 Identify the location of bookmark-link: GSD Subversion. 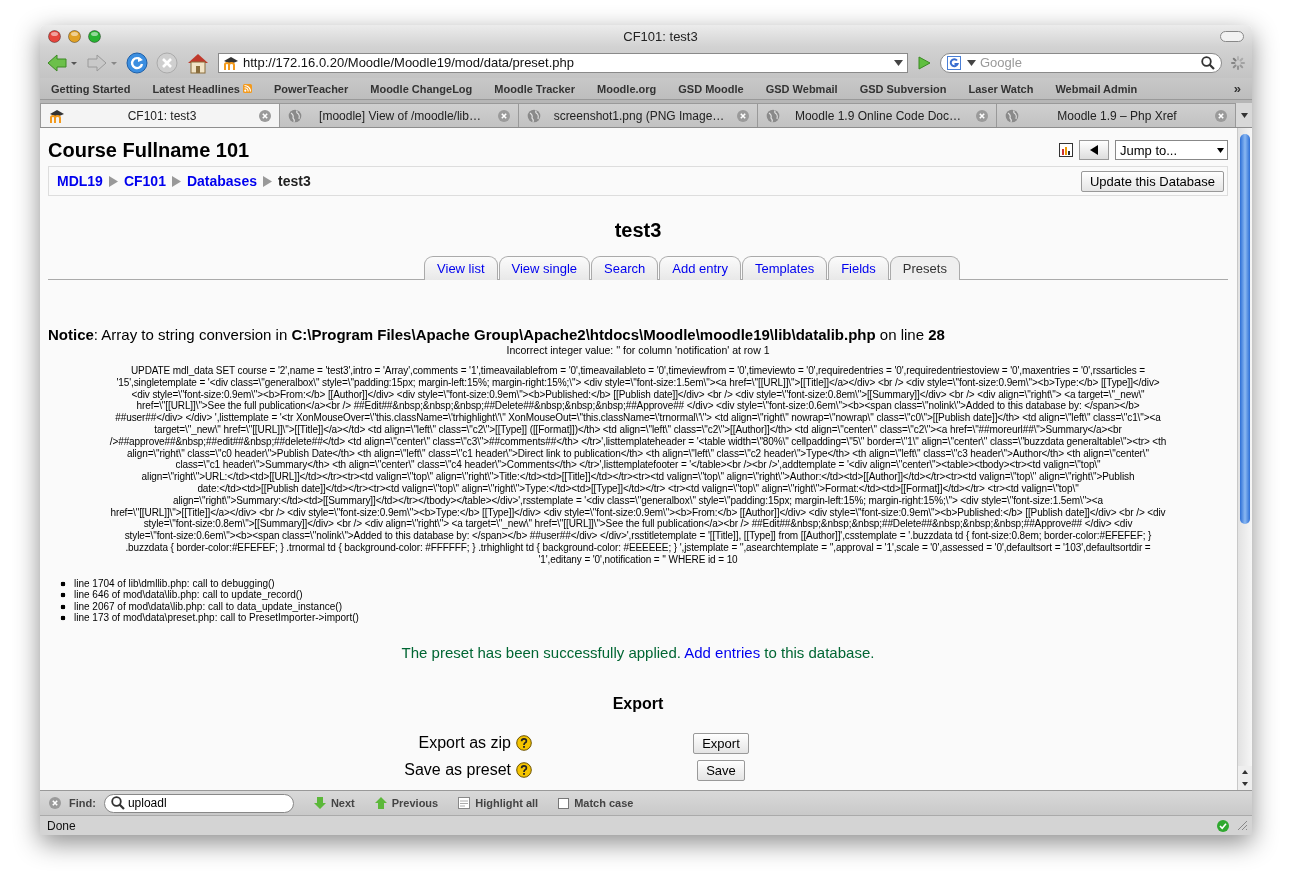
(903, 88).